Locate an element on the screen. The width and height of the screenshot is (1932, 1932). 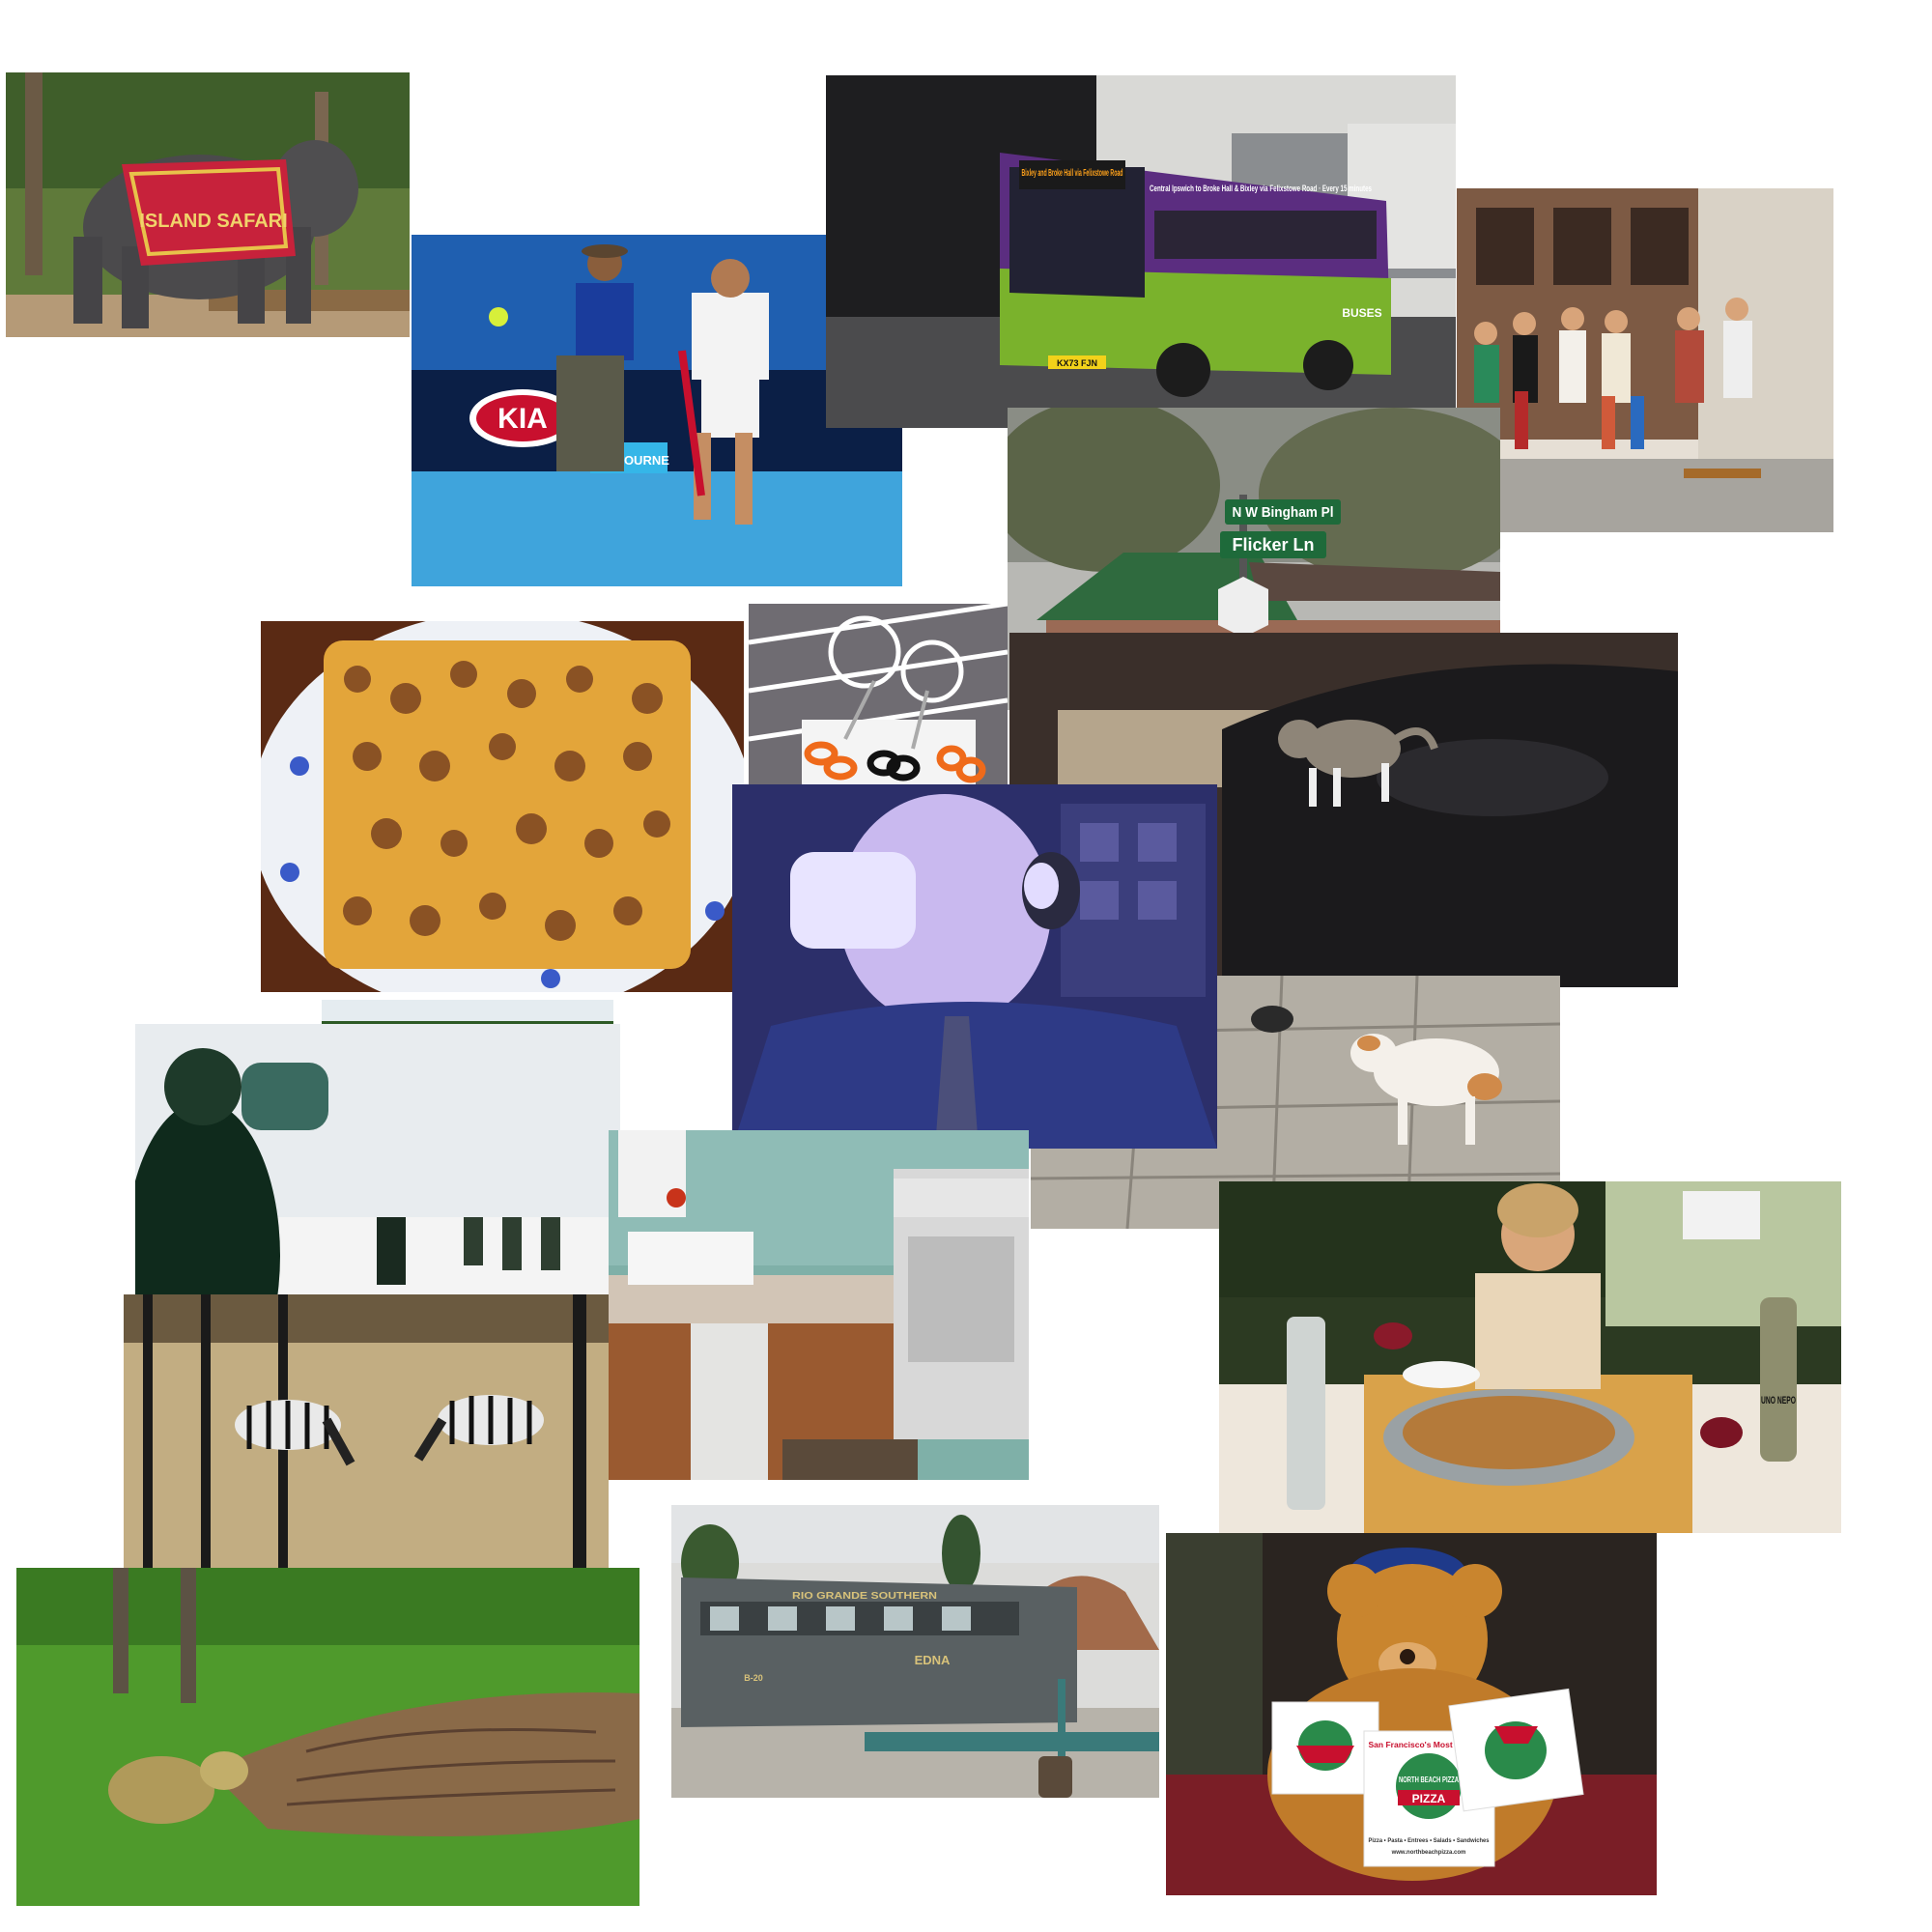
tennis-sign-text: KIA is located at coordinates (522, 419).